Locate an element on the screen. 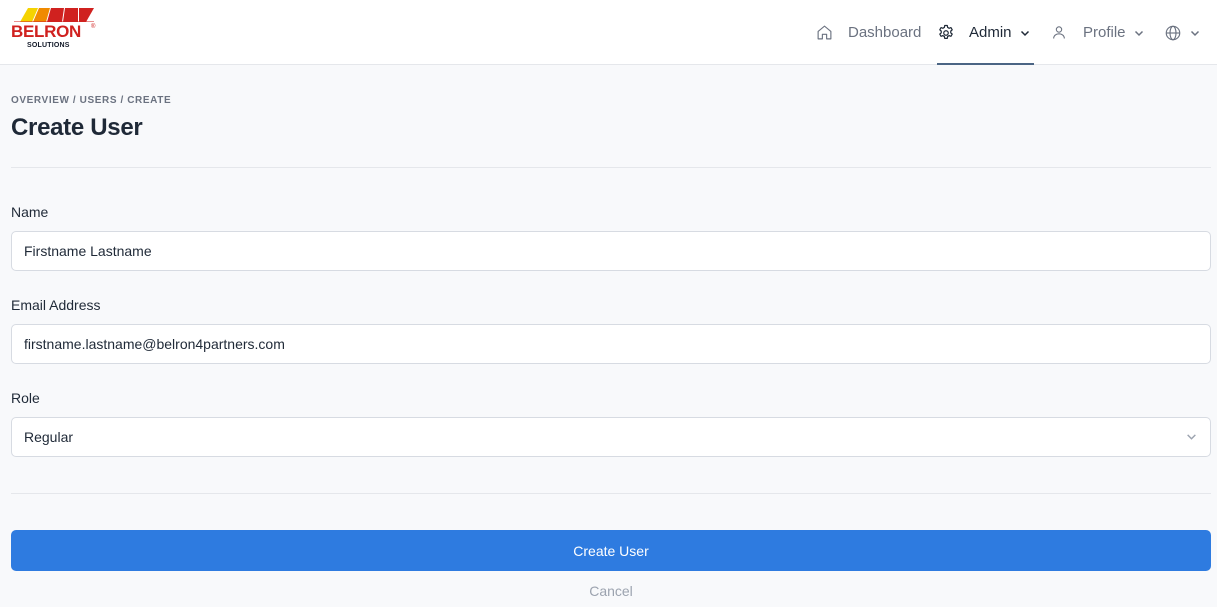 The image size is (1217, 607). name-input is located at coordinates (611, 251).